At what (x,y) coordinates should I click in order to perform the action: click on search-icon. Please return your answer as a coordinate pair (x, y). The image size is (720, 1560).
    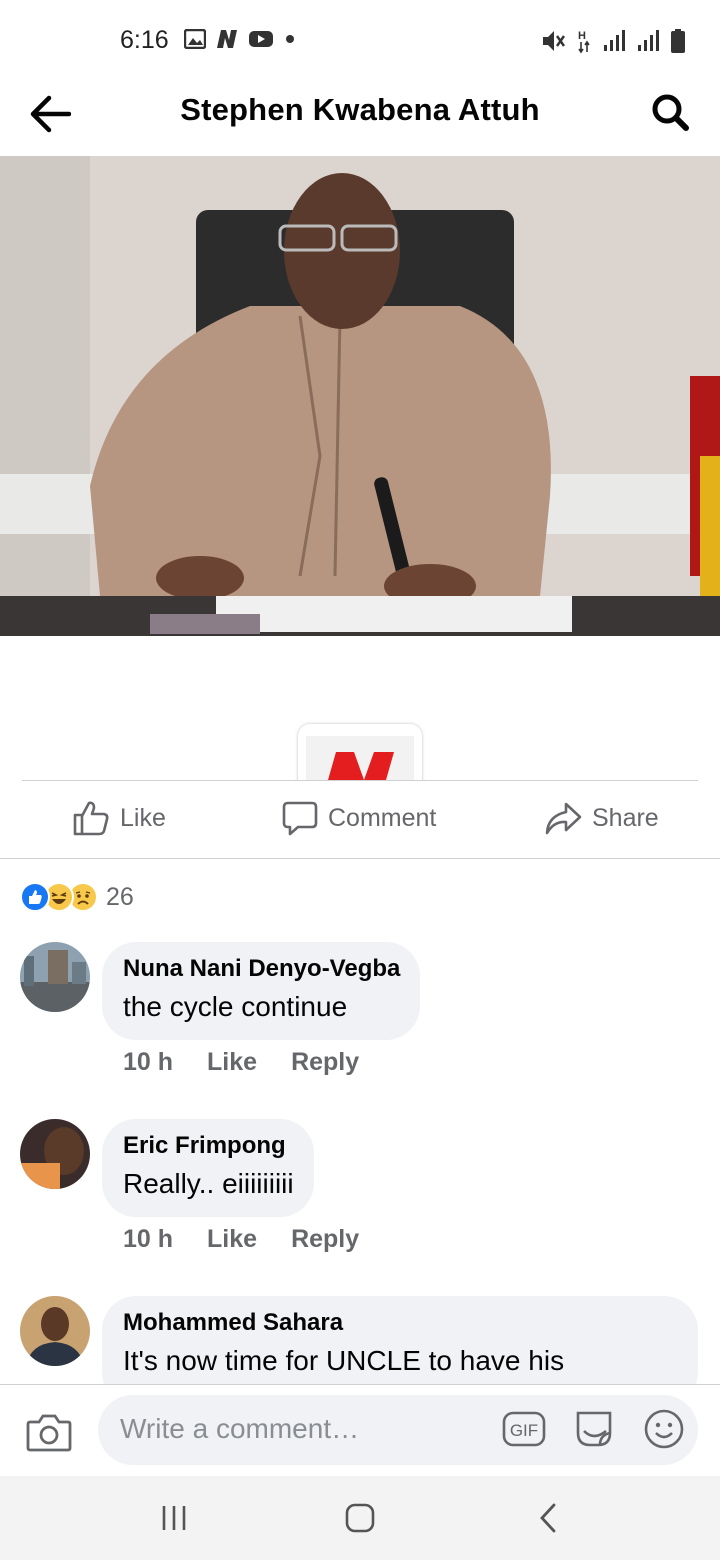
    Looking at the image, I should click on (670, 112).